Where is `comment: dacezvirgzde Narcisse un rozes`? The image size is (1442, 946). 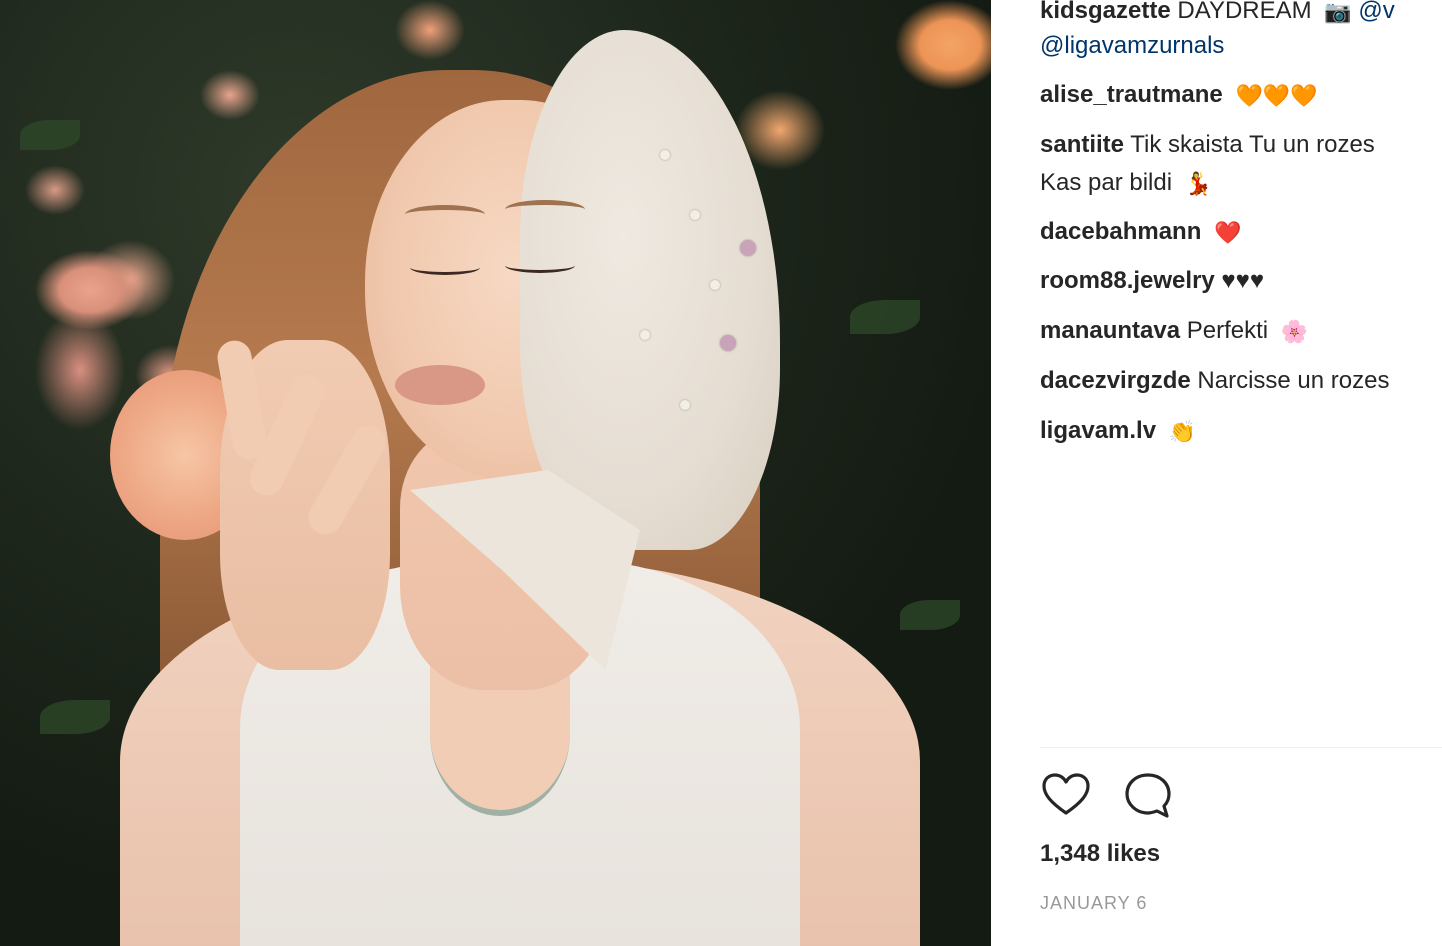 comment: dacezvirgzde Narcisse un rozes is located at coordinates (1214, 381).